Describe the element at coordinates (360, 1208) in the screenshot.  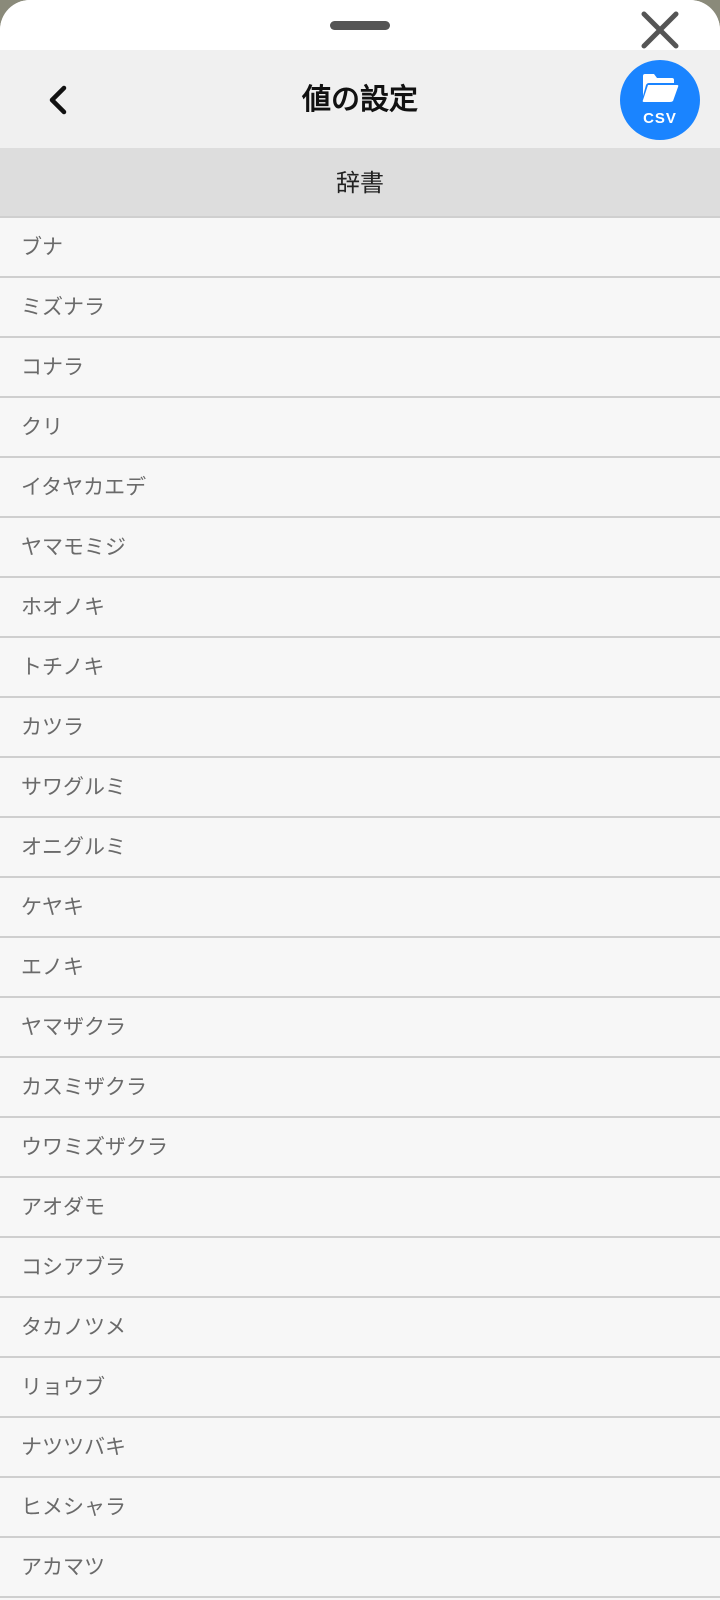
I see `list-item: アオダモ` at that location.